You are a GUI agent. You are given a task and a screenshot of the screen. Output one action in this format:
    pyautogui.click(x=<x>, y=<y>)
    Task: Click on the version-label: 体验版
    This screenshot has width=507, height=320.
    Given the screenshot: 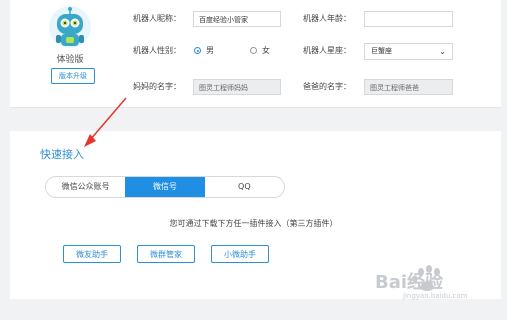 What is the action you would take?
    pyautogui.click(x=70, y=60)
    